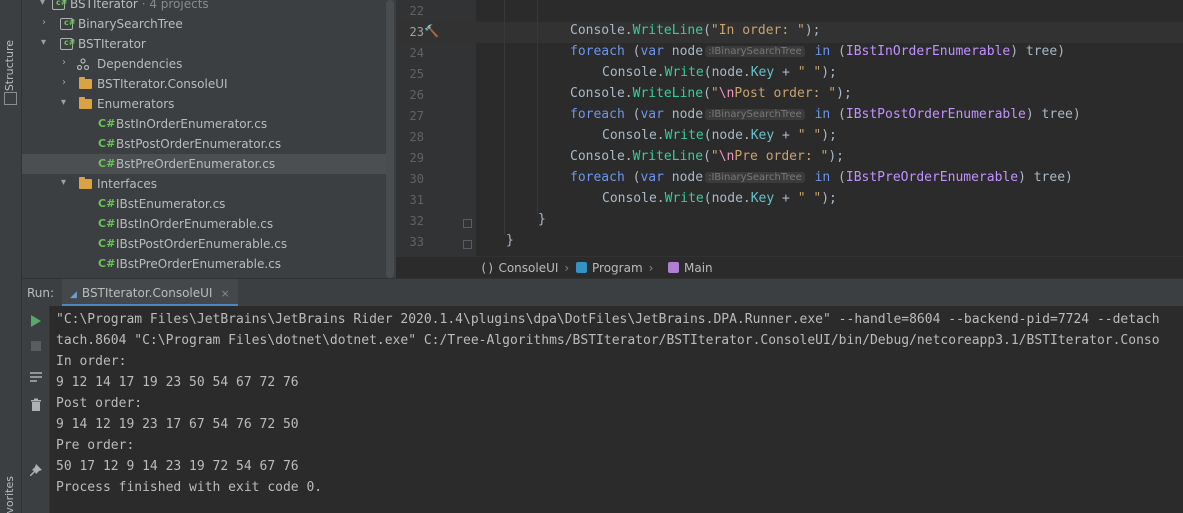 This screenshot has height=513, width=1183. What do you see at coordinates (85, 83) in the screenshot?
I see `project-folder-icon` at bounding box center [85, 83].